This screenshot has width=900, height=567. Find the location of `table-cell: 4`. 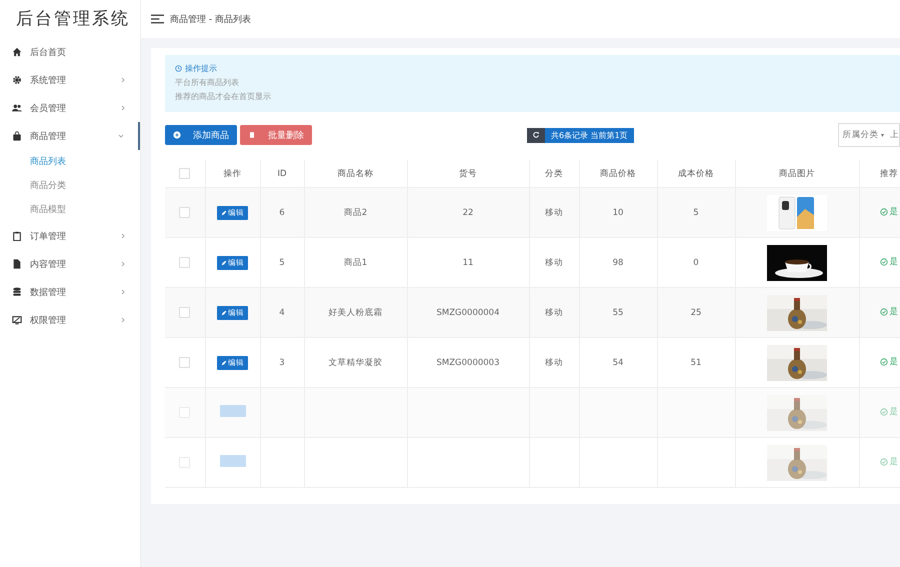

table-cell: 4 is located at coordinates (282, 313).